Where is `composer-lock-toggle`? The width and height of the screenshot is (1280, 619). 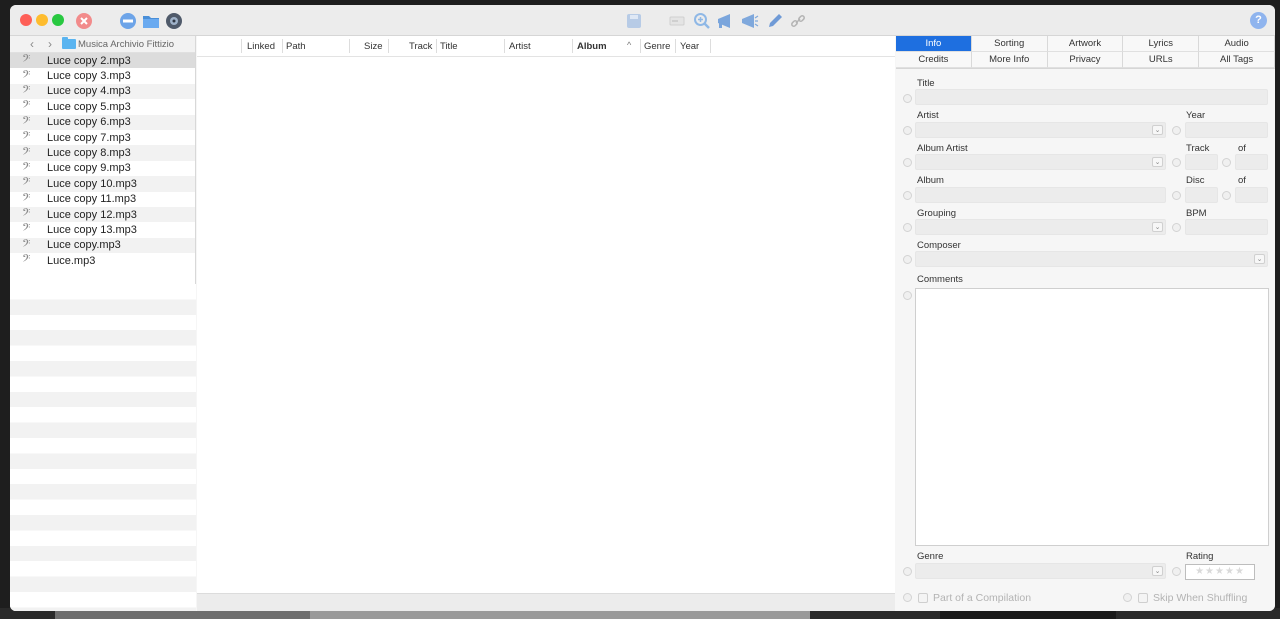 composer-lock-toggle is located at coordinates (907, 259).